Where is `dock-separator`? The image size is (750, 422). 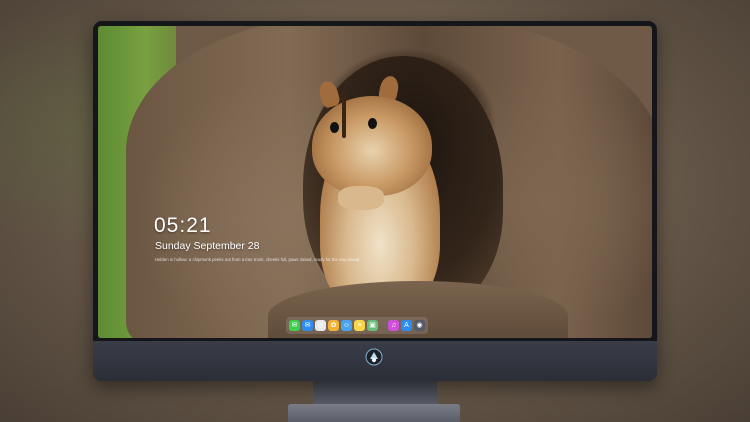 dock-separator is located at coordinates (383, 325).